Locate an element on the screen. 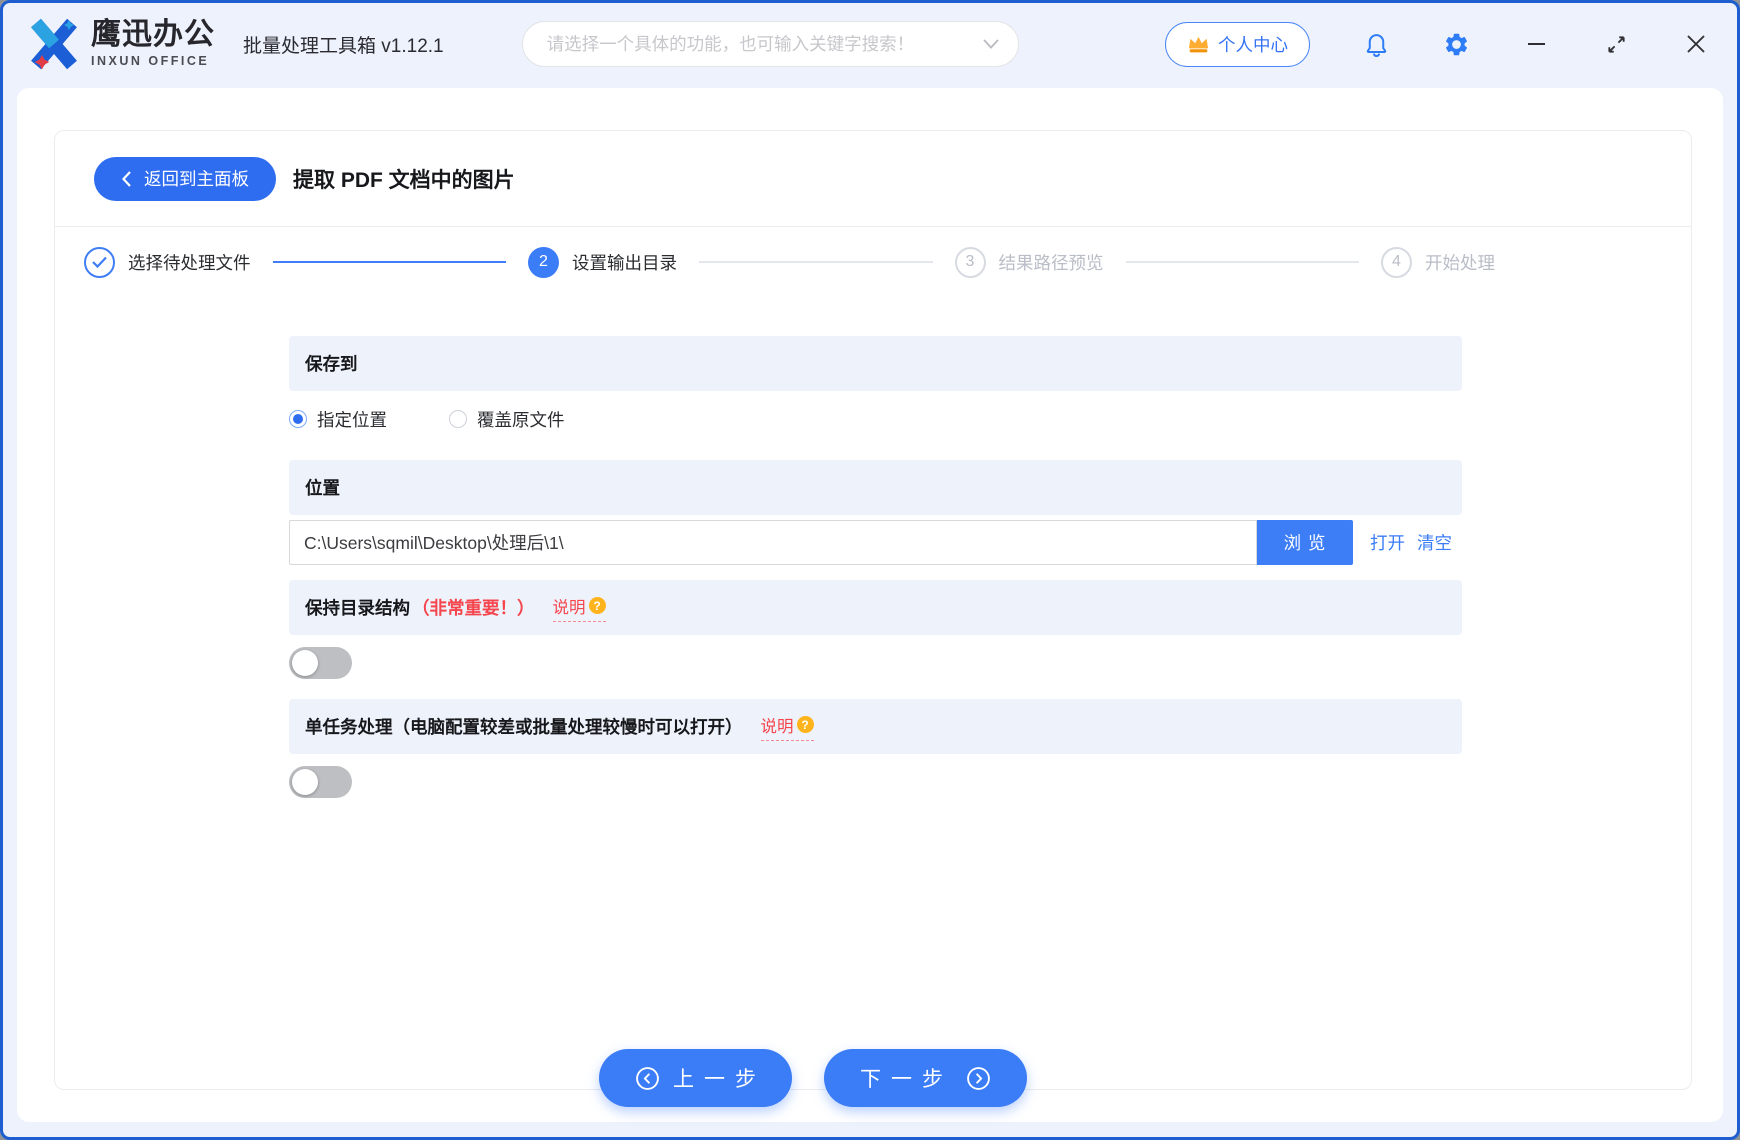  notifications-button is located at coordinates (1376, 44).